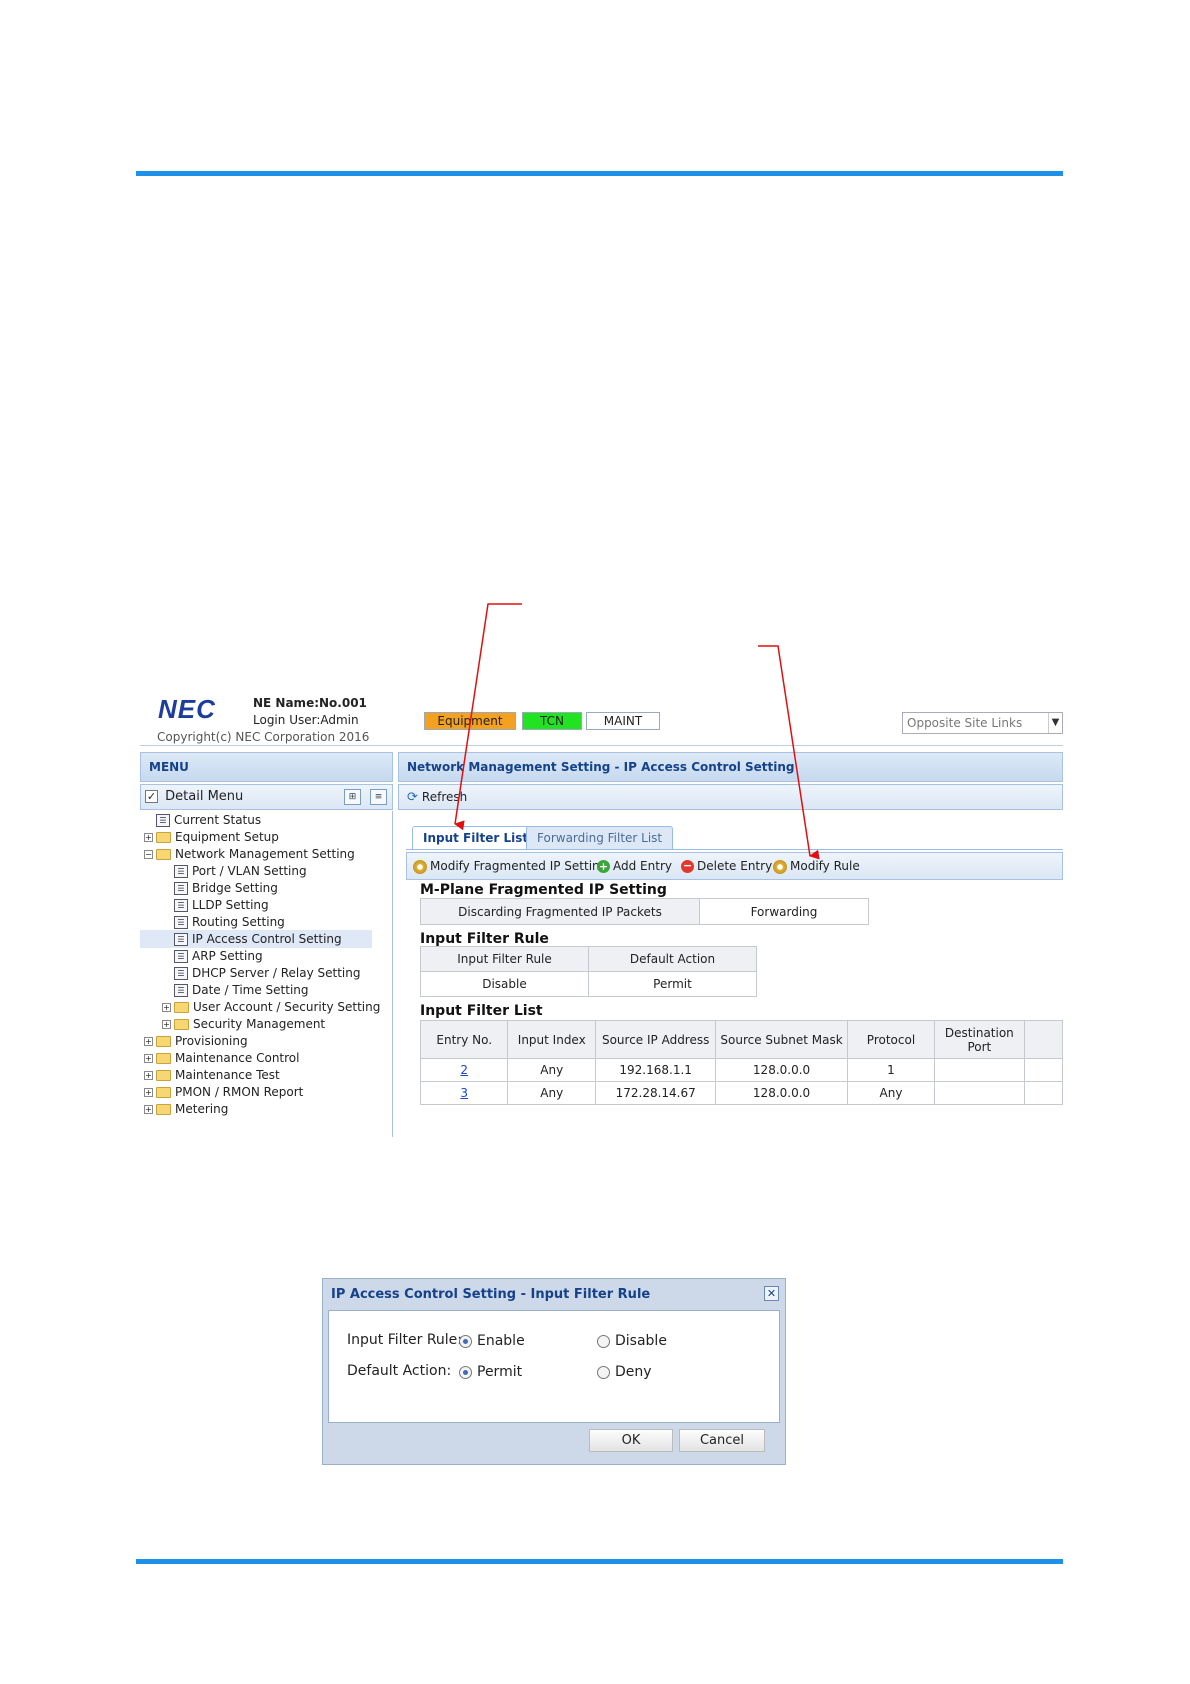  I want to click on tree-item-routing: ☰ Routing Setting, so click(229, 922).